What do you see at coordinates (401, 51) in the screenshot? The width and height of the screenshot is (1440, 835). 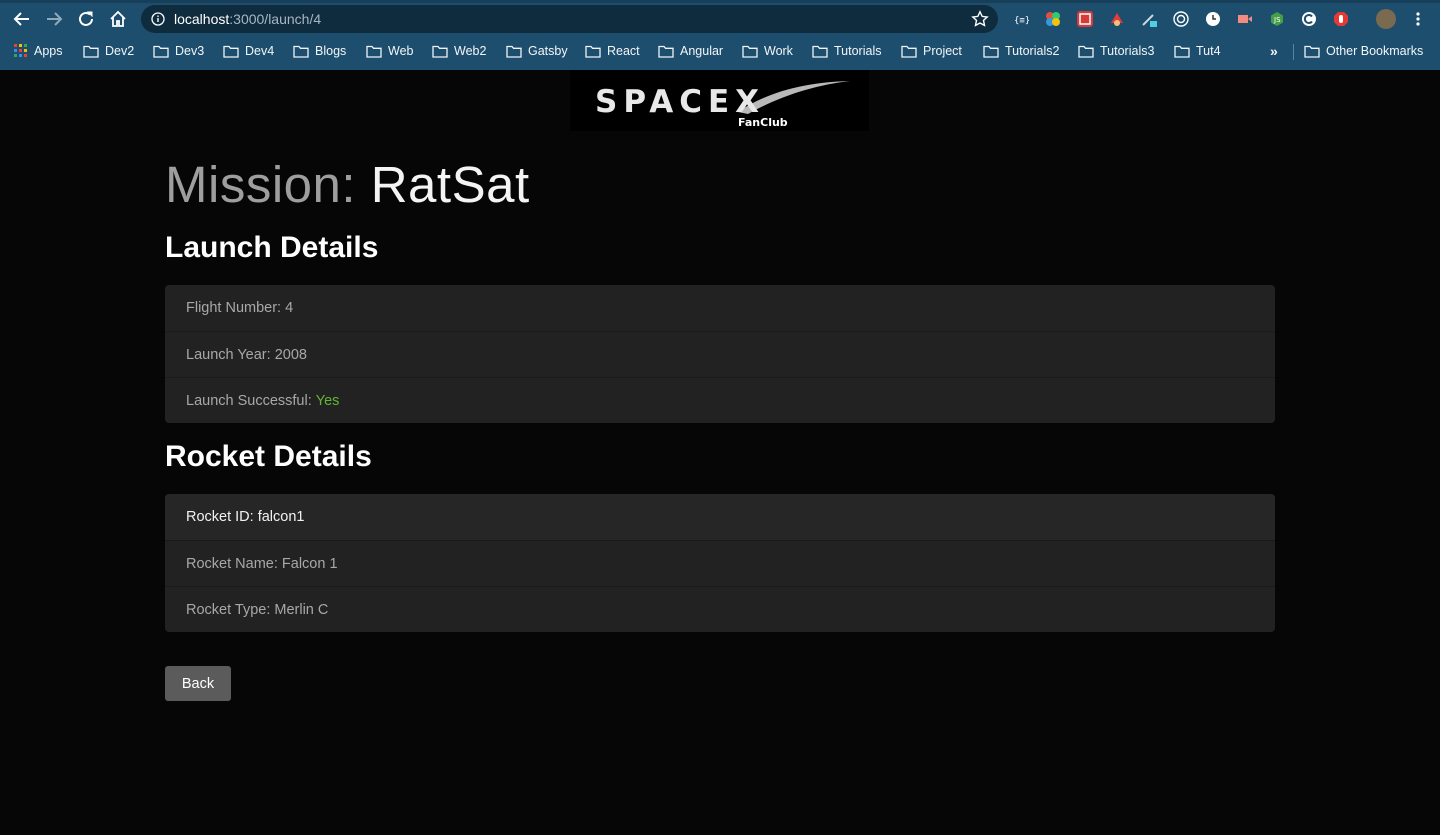 I see `bookmark-label: Web` at bounding box center [401, 51].